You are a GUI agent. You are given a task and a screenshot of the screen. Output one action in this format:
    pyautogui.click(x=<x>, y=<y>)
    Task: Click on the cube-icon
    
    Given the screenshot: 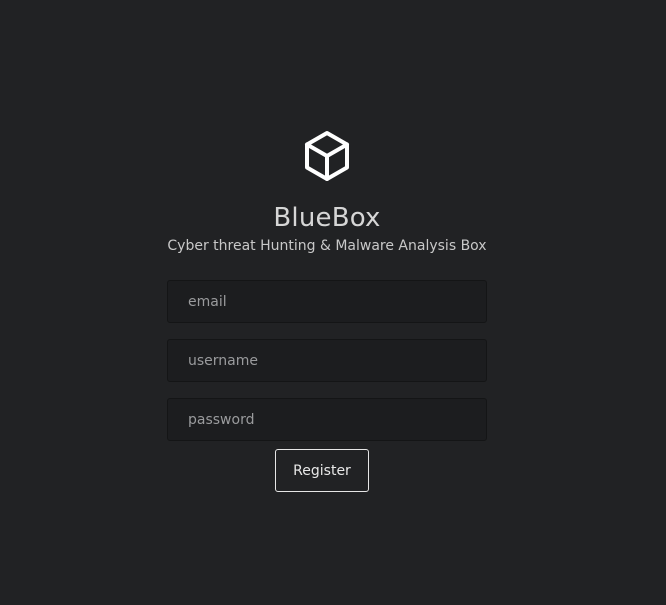 What is the action you would take?
    pyautogui.click(x=327, y=156)
    